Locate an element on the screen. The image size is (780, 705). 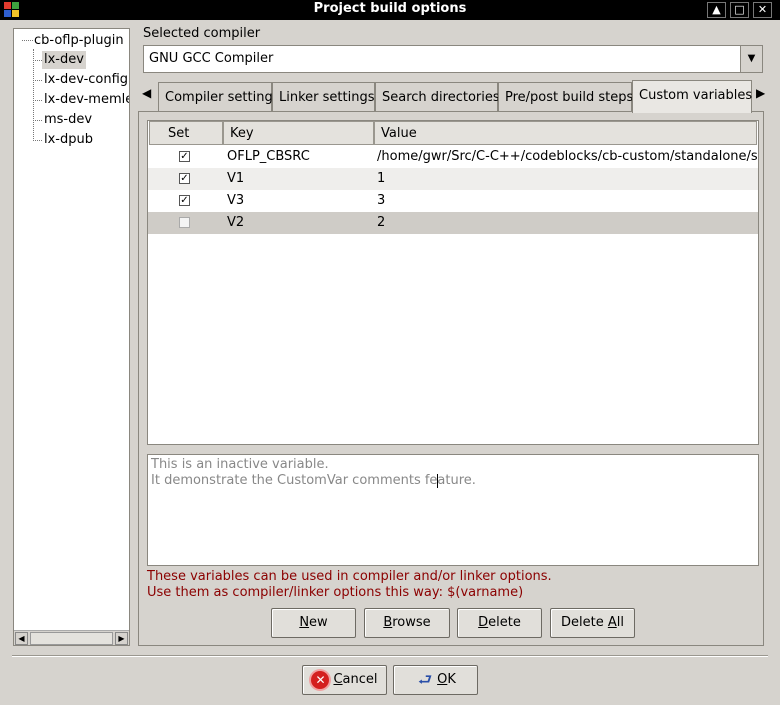
tab-scroll-left-icon: ◀ is located at coordinates (146, 93).